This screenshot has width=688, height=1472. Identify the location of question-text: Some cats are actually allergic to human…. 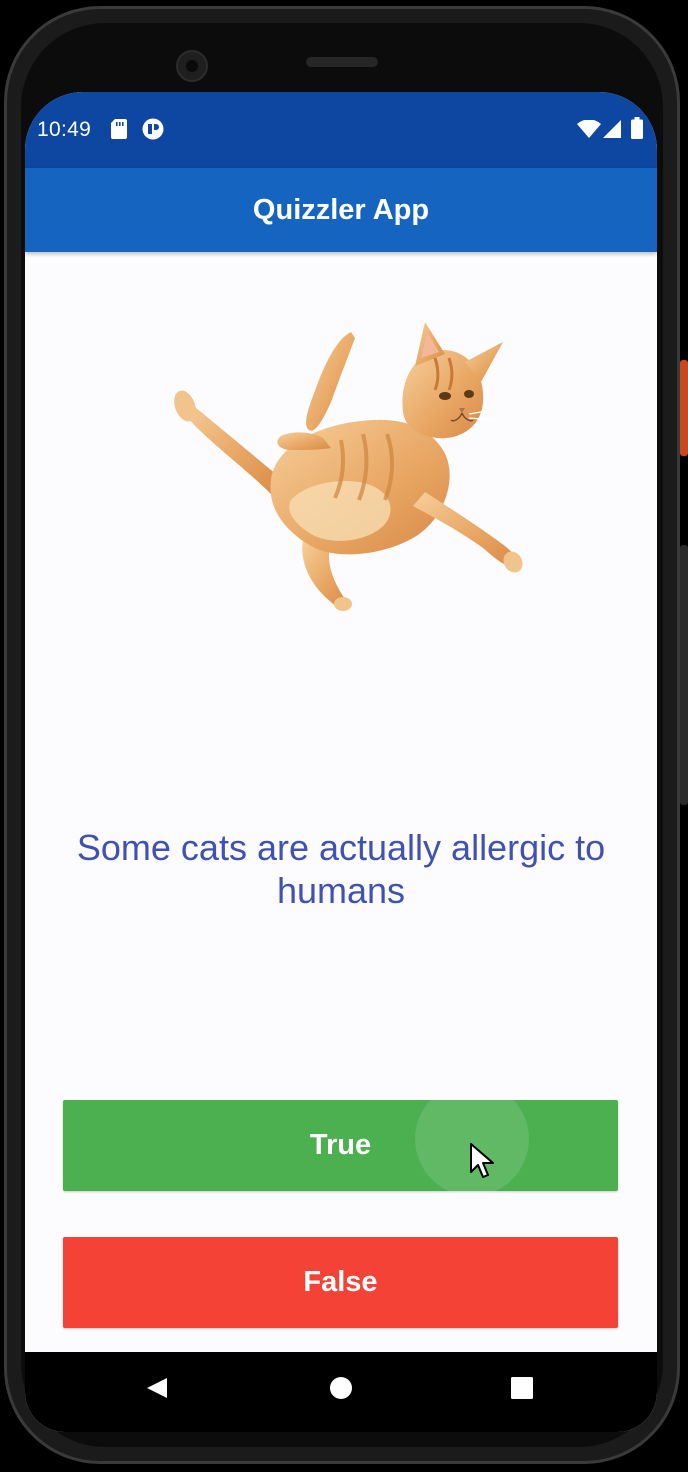
(341, 869).